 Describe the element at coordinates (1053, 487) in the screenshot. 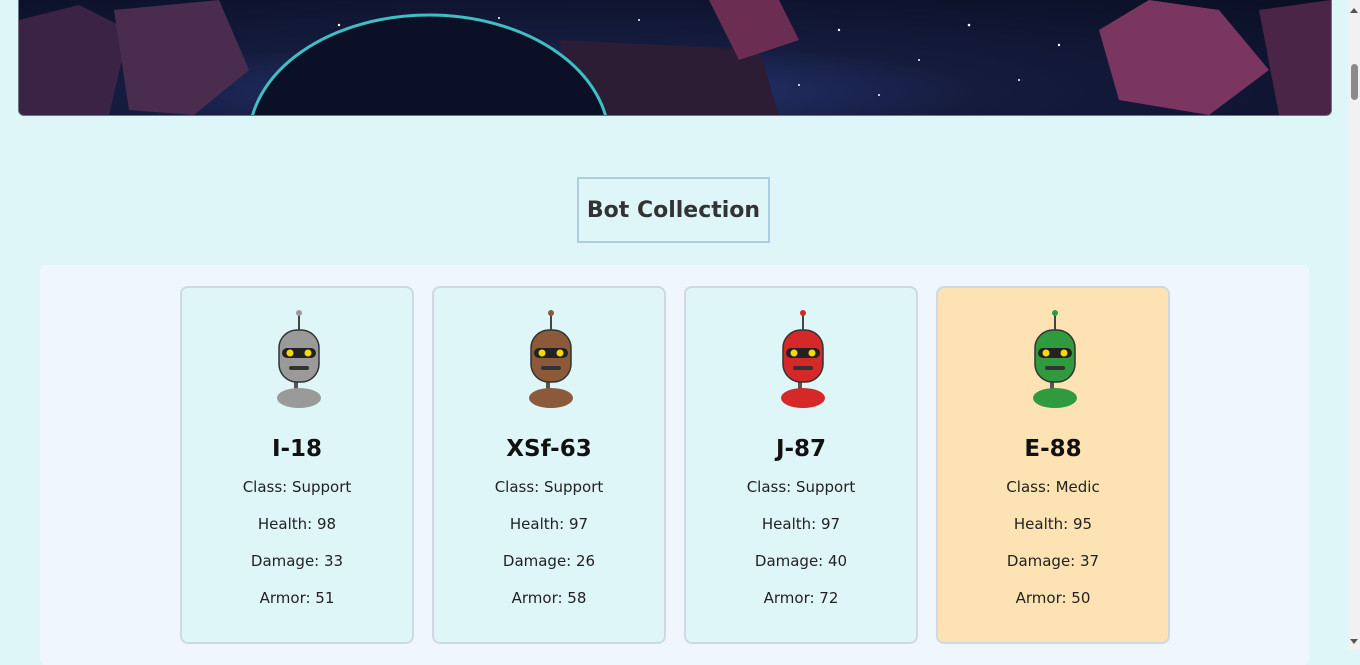

I see `bot-class: Class: Medic` at that location.